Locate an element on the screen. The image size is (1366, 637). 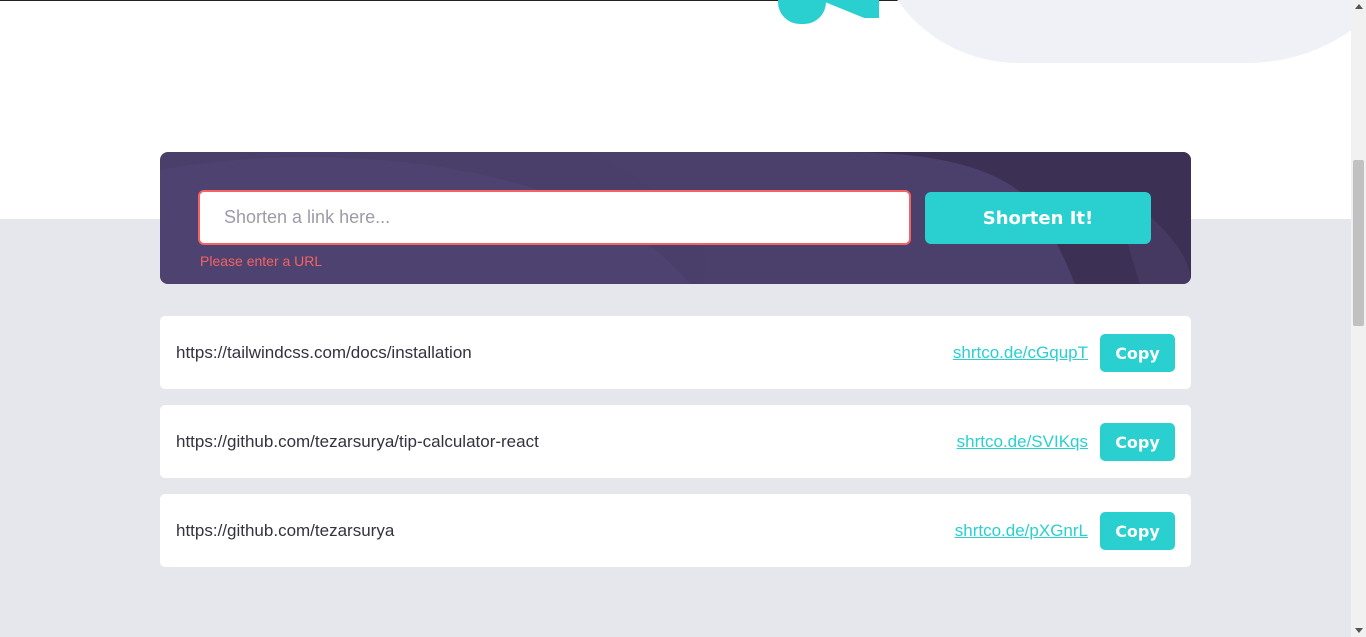
shorten-button: Shorten It! is located at coordinates (1038, 218).